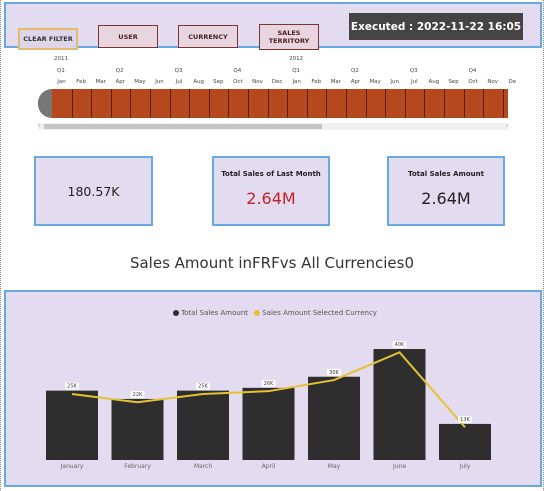 The height and width of the screenshot is (491, 544). Describe the element at coordinates (399, 466) in the screenshot. I see `x-tick-label: June` at that location.